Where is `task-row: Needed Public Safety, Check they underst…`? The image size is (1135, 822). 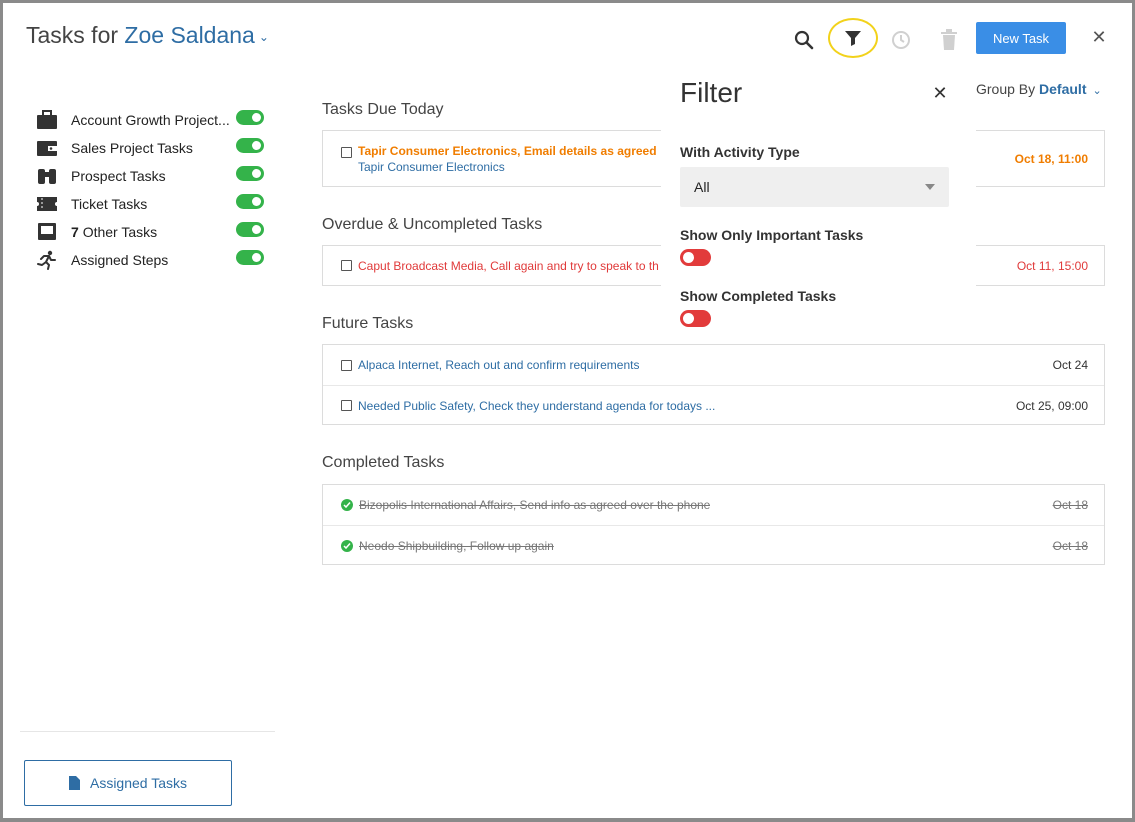 task-row: Needed Public Safety, Check they underst… is located at coordinates (713, 405).